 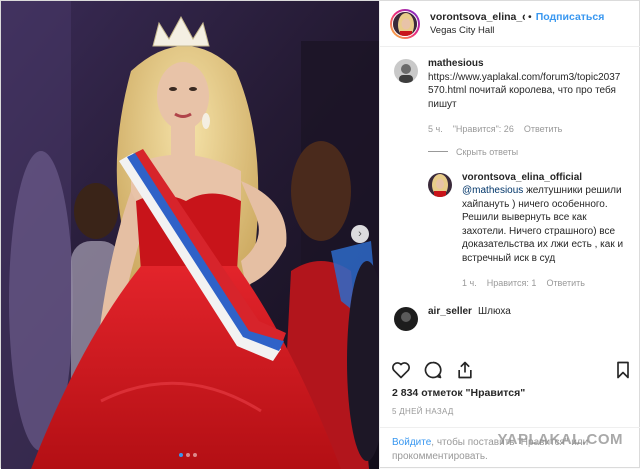 I want to click on author-username: vorontsova_elina_c, so click(x=477, y=17).